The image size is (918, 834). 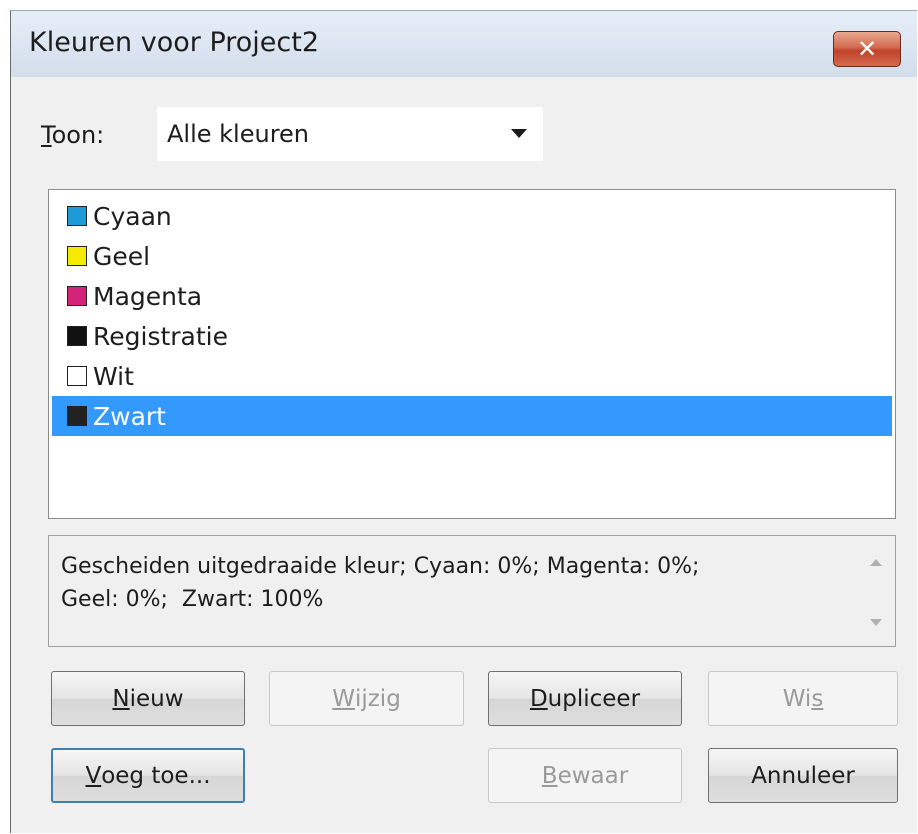 I want to click on toon-selected-value: Alle kleuren, so click(x=238, y=134).